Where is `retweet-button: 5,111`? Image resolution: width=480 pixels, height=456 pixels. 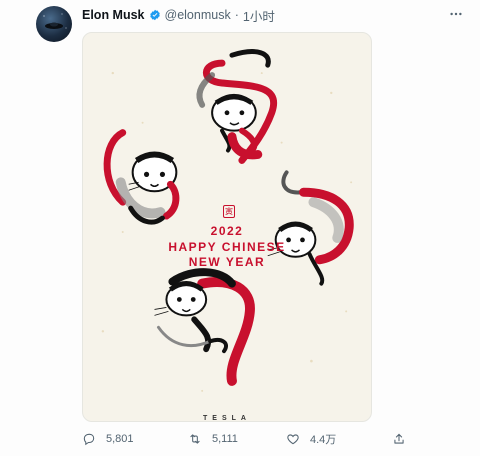 retweet-button: 5,111 is located at coordinates (213, 439).